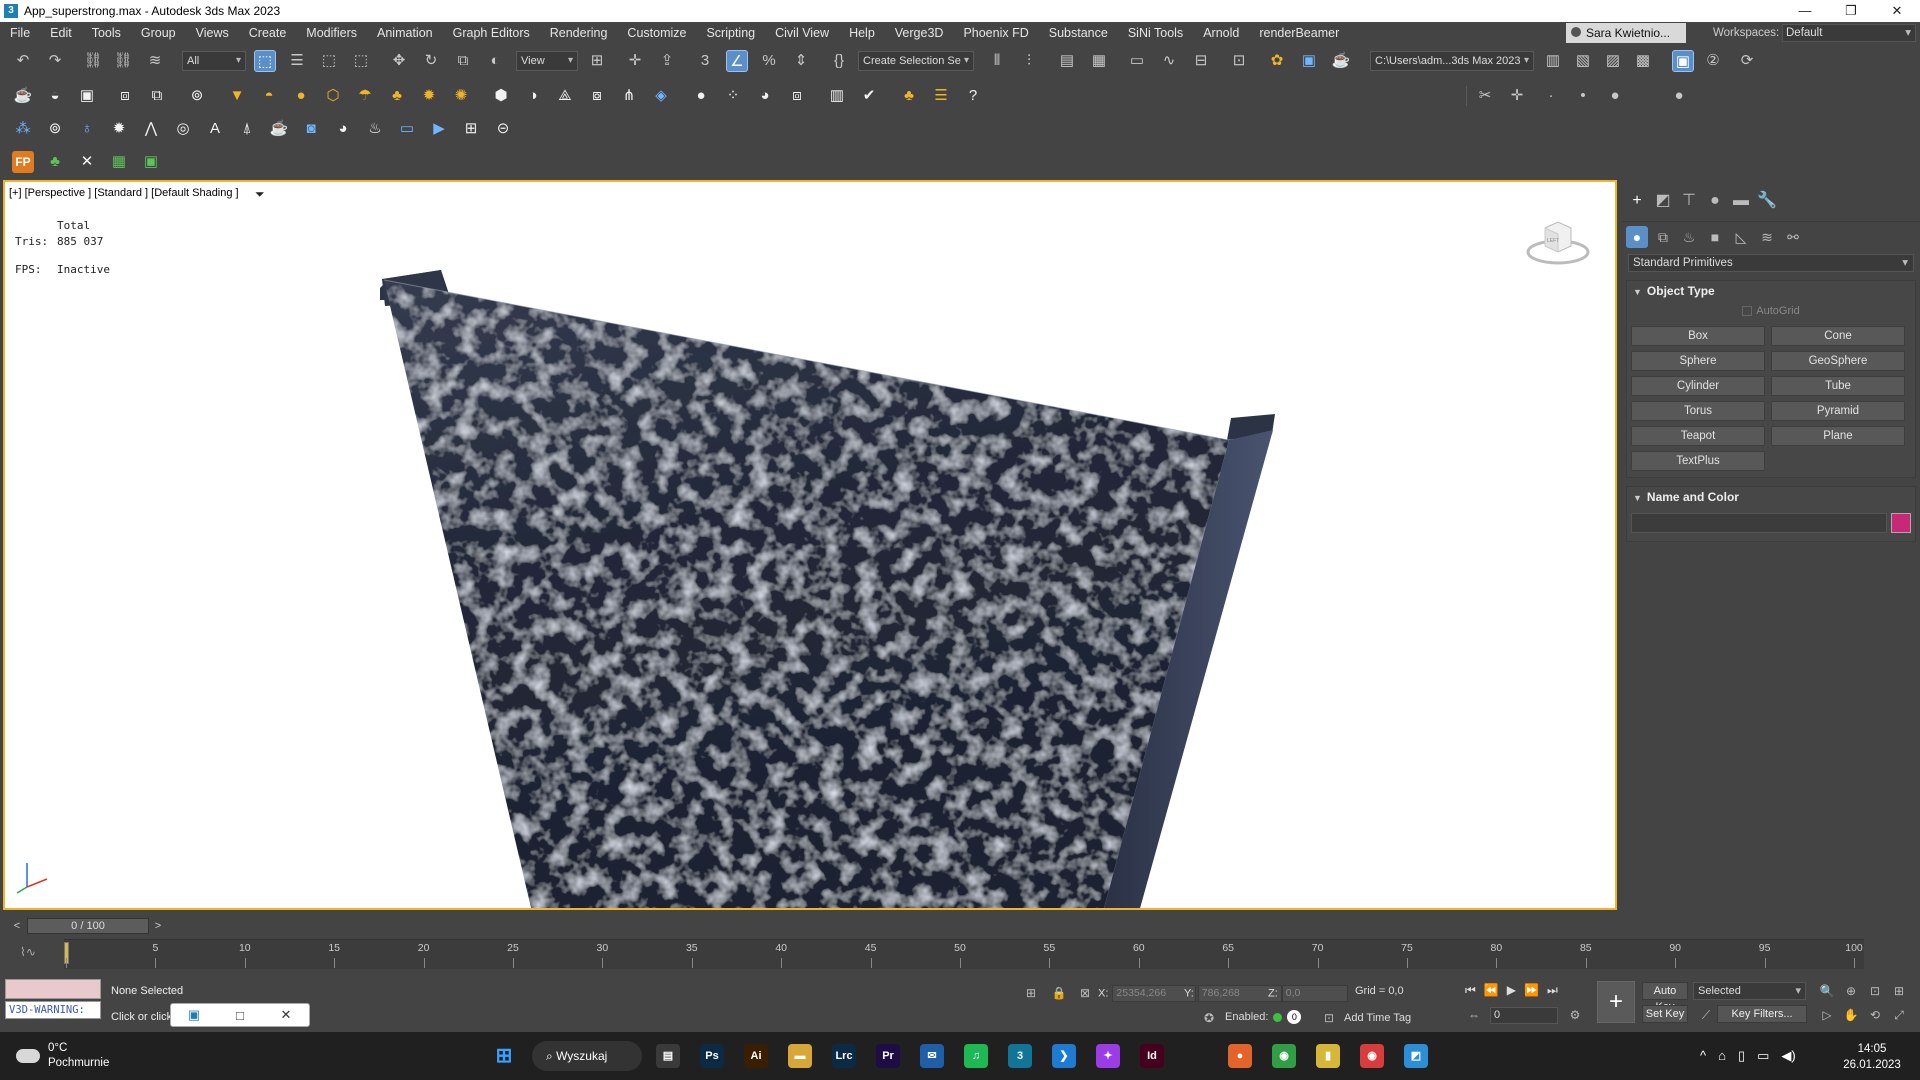  What do you see at coordinates (1284, 1056) in the screenshot?
I see `chrome-app-icon: ◉` at bounding box center [1284, 1056].